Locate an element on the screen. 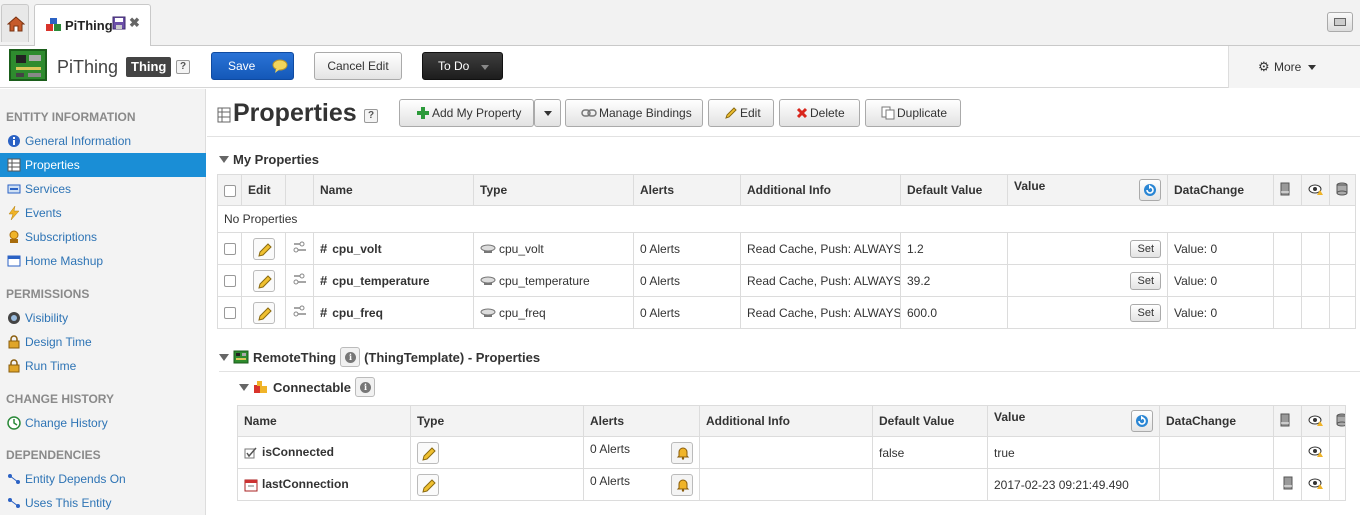 Image resolution: width=1360 pixels, height=515 pixels. sidebar-item-properties: Properties is located at coordinates (103, 165).